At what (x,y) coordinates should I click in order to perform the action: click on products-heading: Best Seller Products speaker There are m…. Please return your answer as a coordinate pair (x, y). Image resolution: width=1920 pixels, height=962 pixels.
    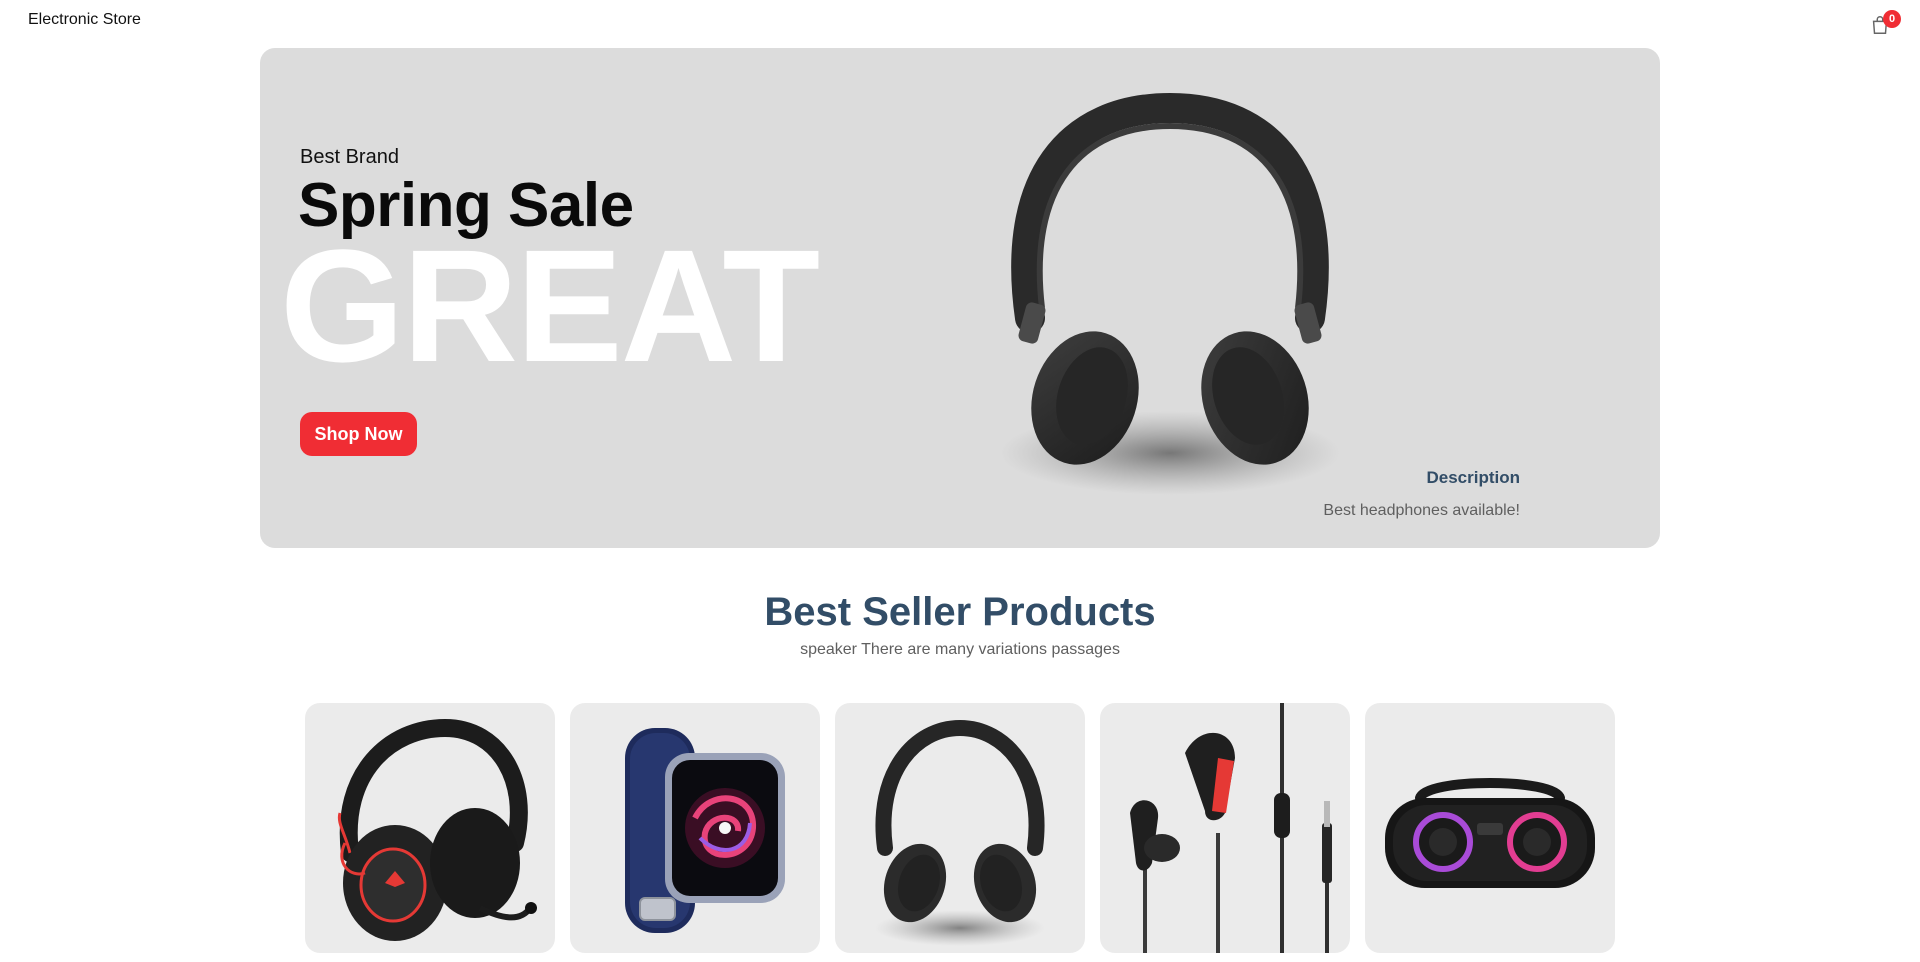
    Looking at the image, I should click on (960, 624).